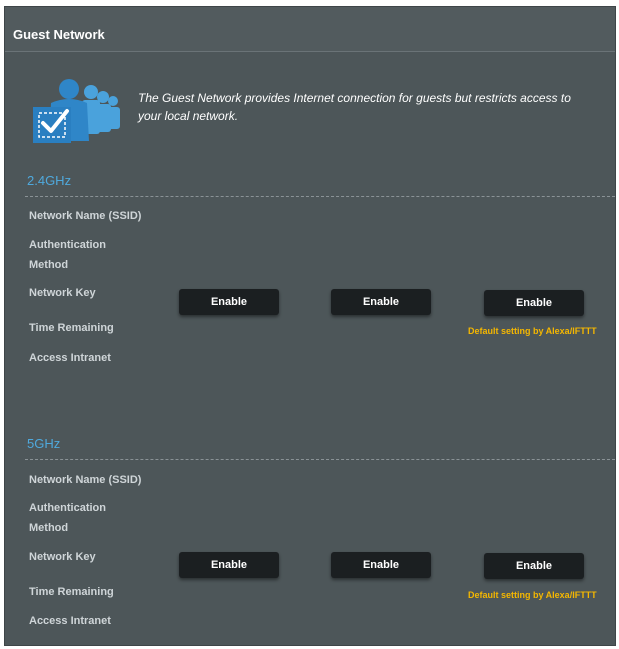  I want to click on panel-header: Guest Network, so click(310, 29).